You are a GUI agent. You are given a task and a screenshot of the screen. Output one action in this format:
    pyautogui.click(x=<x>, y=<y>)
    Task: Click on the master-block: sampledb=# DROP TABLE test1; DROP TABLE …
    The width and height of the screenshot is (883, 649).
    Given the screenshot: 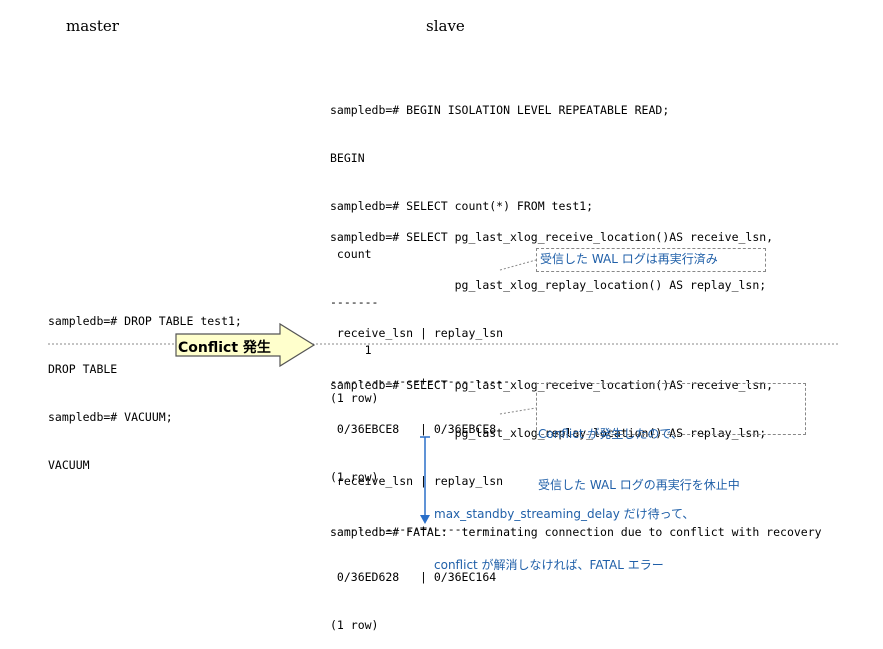 What is the action you would take?
    pyautogui.click(x=145, y=385)
    